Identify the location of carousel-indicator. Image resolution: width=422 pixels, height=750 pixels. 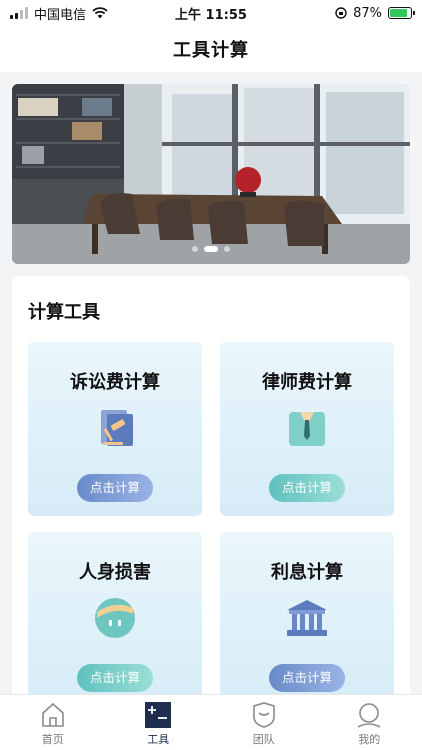
(211, 249).